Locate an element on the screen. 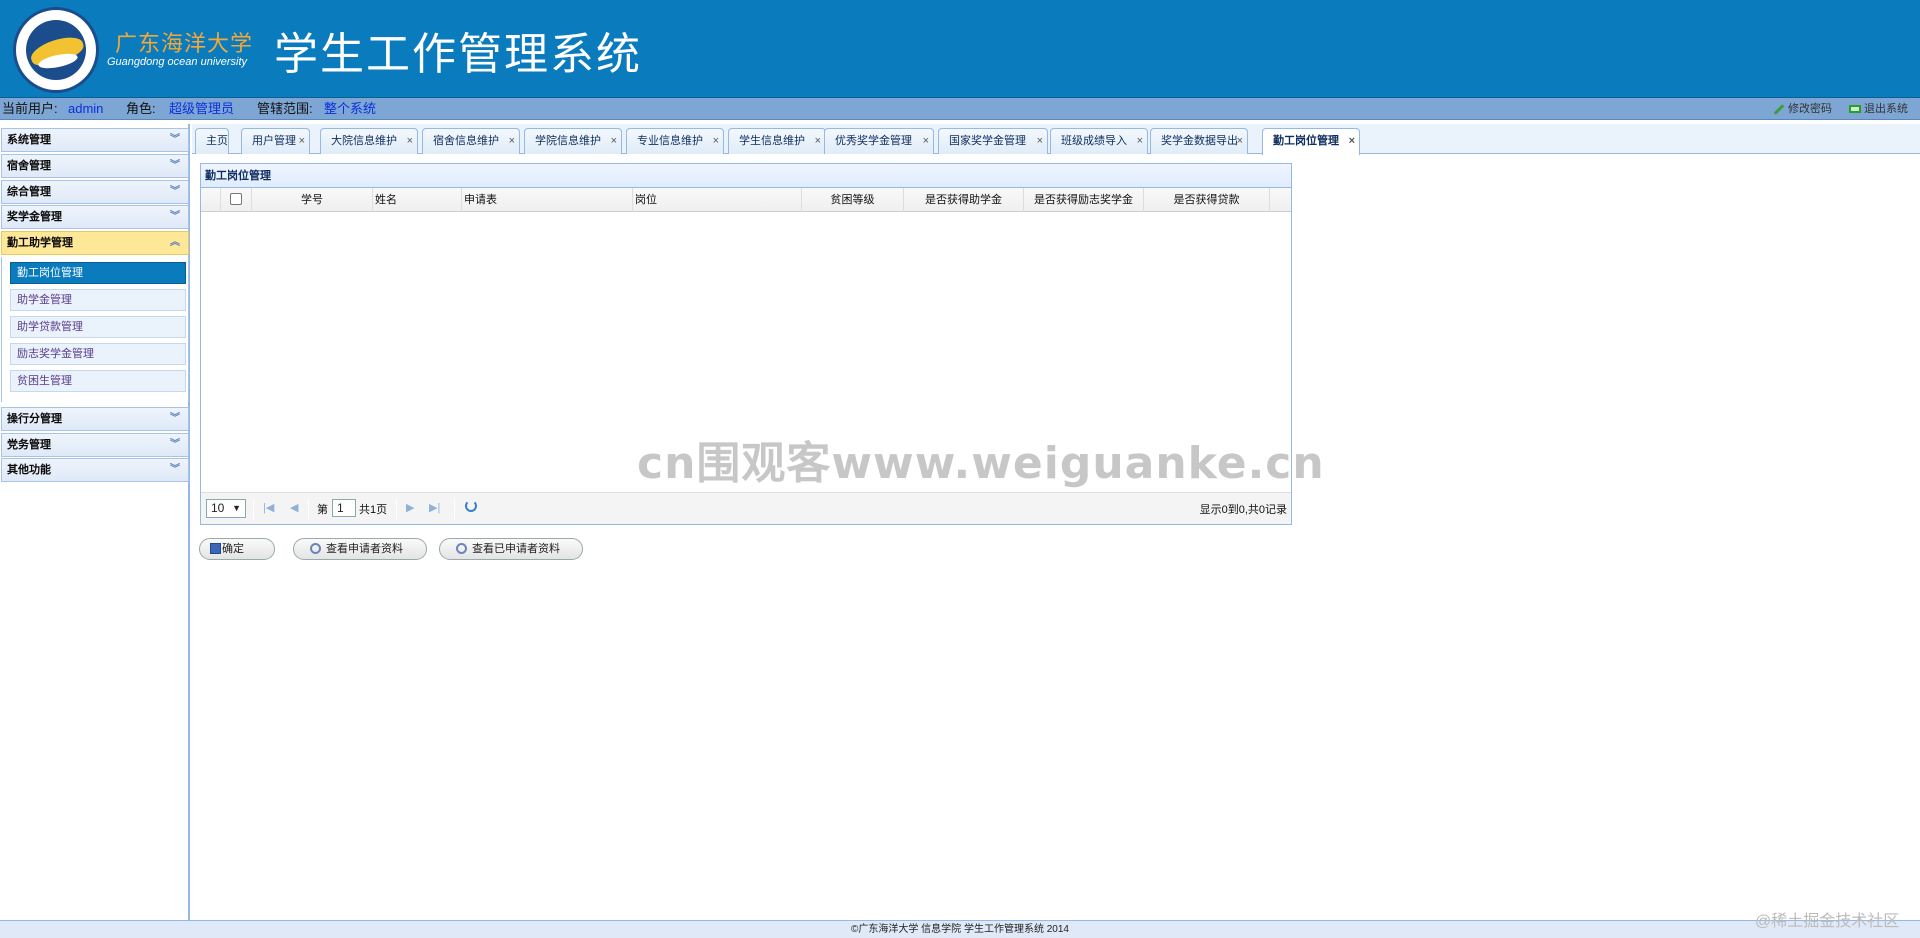 Image resolution: width=1920 pixels, height=938 pixels. tab-grade-import: 班级成绩导入 × is located at coordinates (1099, 141).